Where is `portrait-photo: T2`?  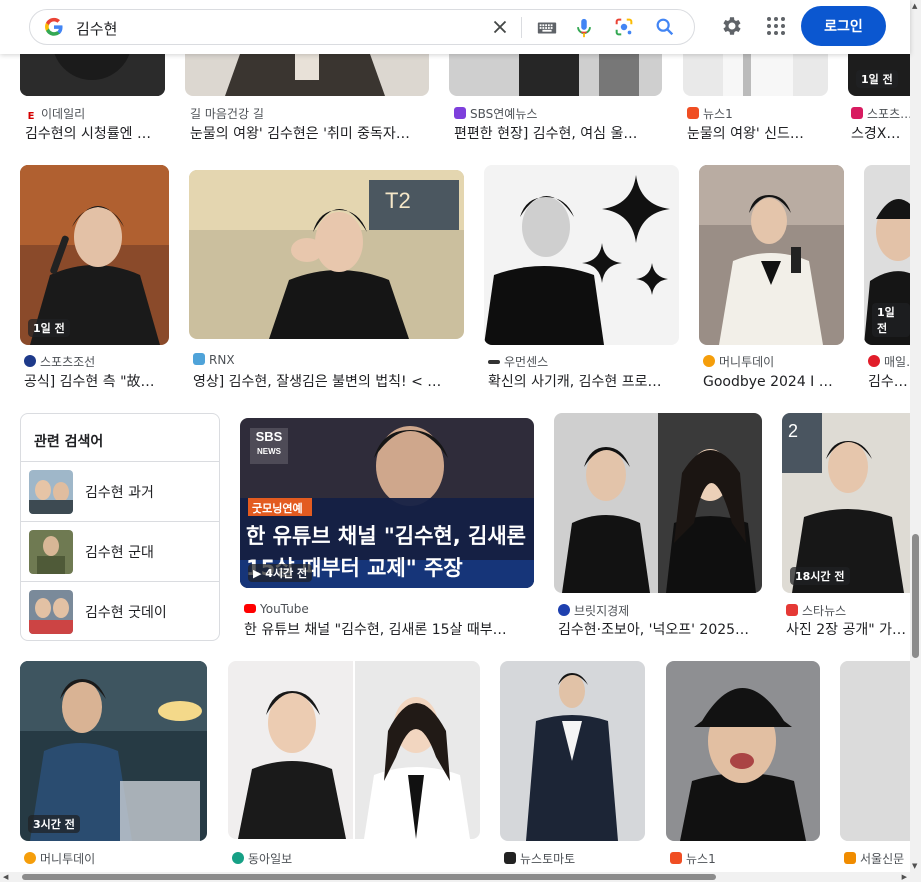
portrait-photo: T2 is located at coordinates (326, 254).